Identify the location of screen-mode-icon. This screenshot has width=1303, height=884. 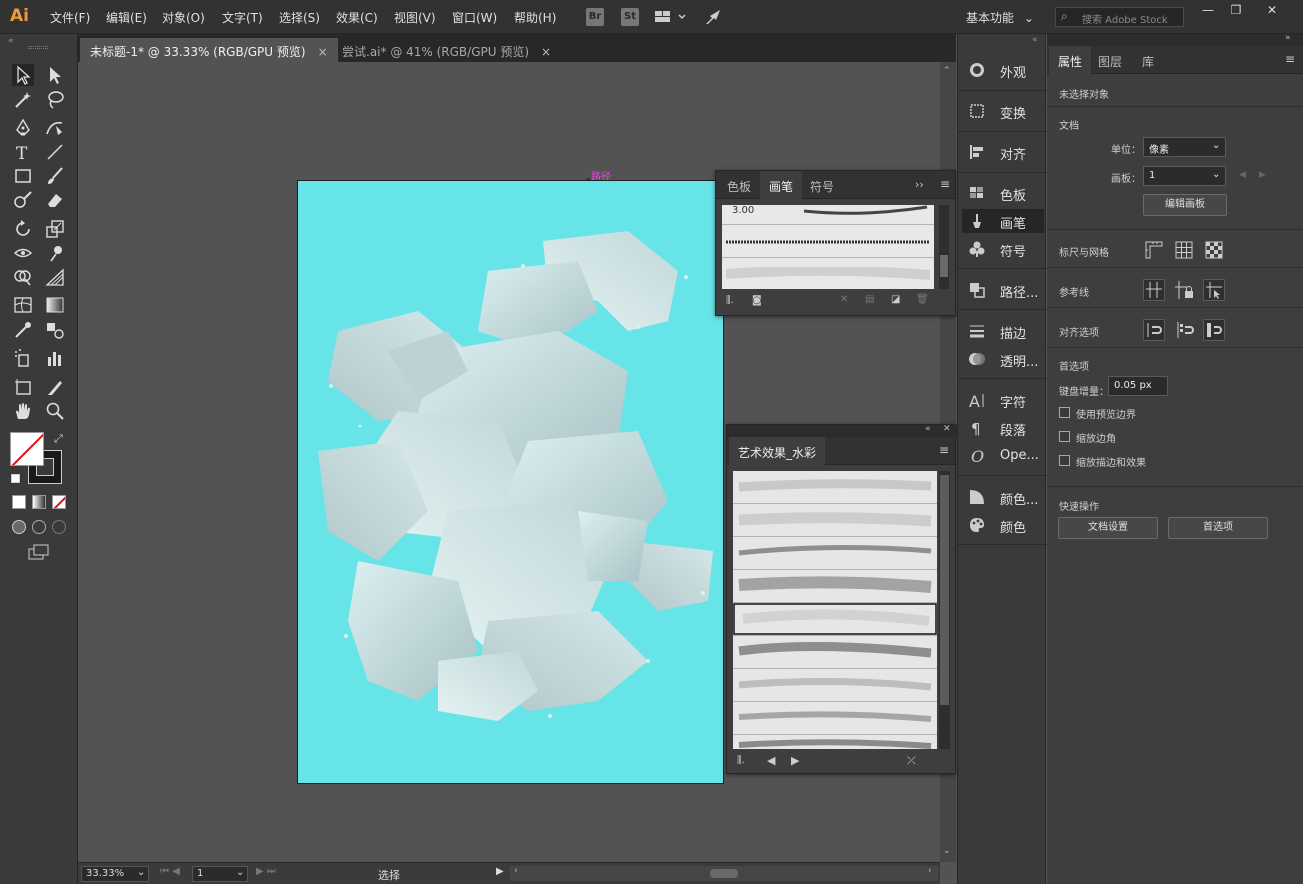
(39, 552).